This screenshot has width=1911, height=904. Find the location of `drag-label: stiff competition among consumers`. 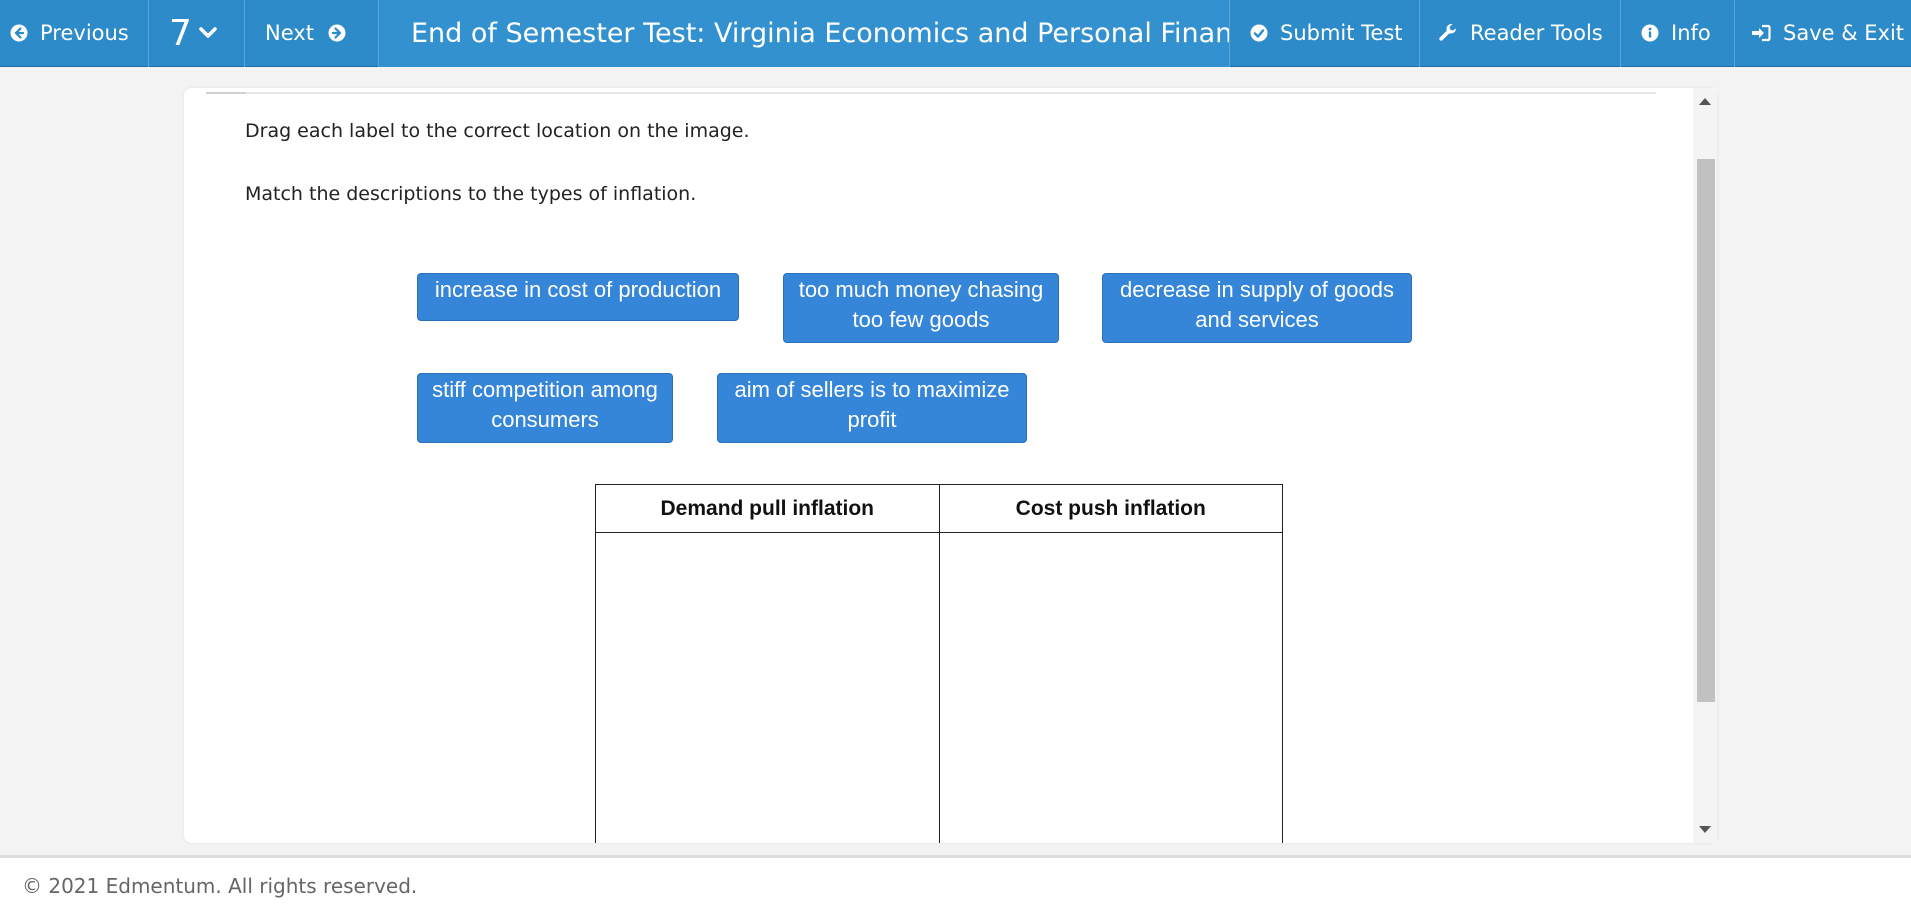

drag-label: stiff competition among consumers is located at coordinates (545, 408).